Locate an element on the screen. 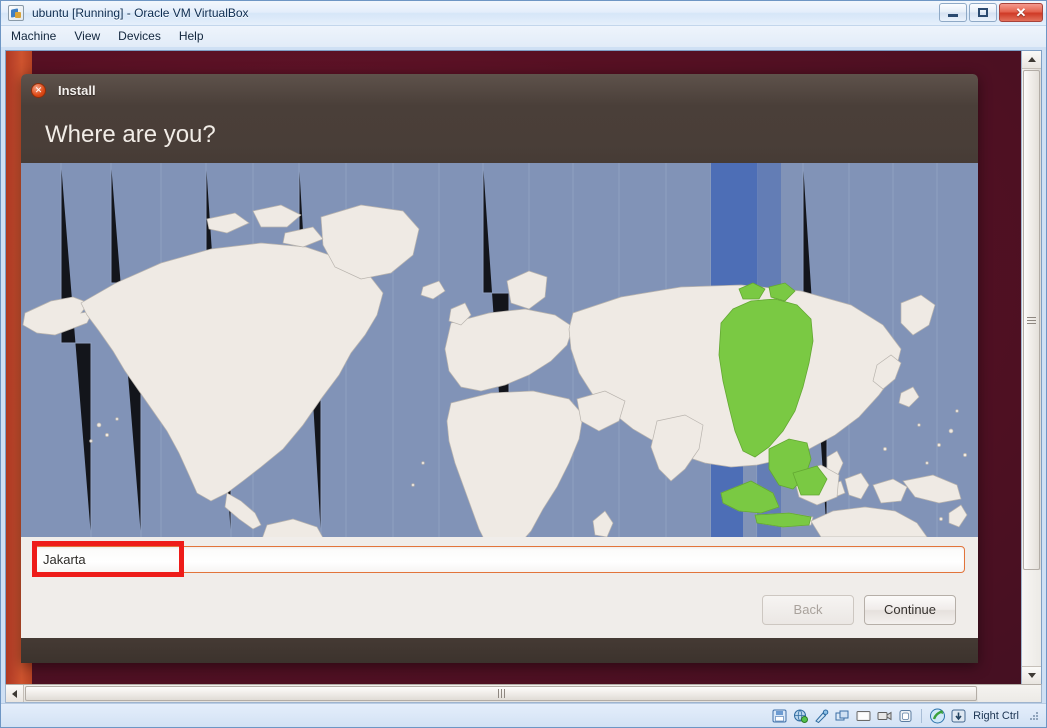 This screenshot has width=1047, height=728. location-input is located at coordinates (499, 559).